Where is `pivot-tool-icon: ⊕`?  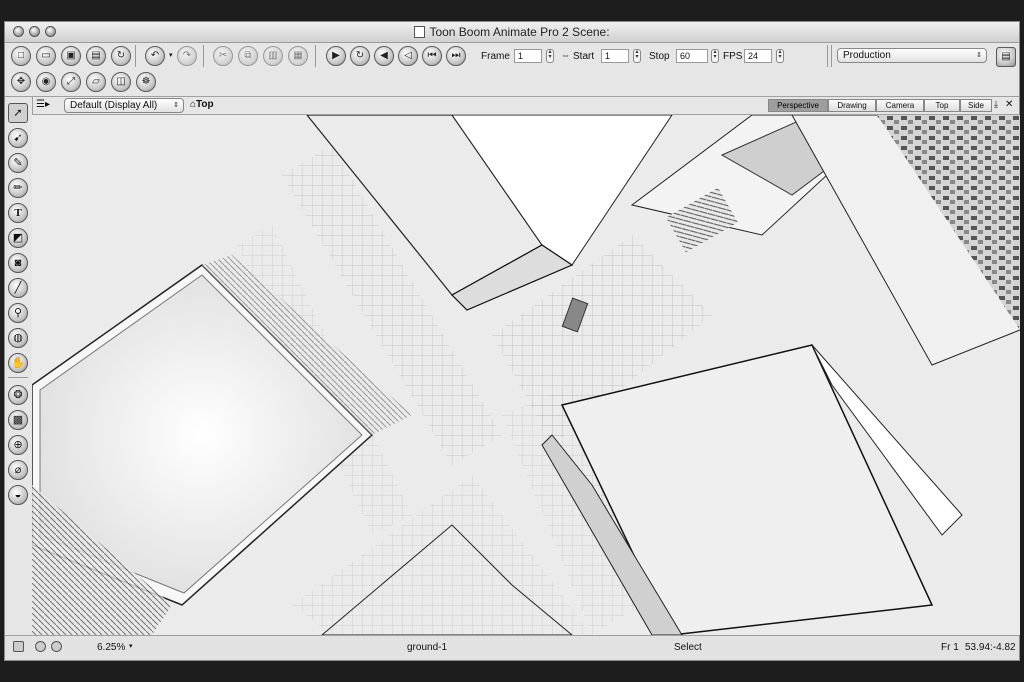 pivot-tool-icon: ⊕ is located at coordinates (18, 445).